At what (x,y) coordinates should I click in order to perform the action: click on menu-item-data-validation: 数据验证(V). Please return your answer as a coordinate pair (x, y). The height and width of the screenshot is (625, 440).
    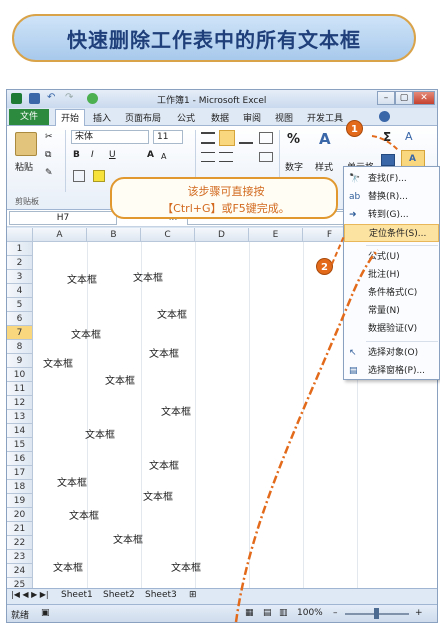
    Looking at the image, I should click on (391, 329).